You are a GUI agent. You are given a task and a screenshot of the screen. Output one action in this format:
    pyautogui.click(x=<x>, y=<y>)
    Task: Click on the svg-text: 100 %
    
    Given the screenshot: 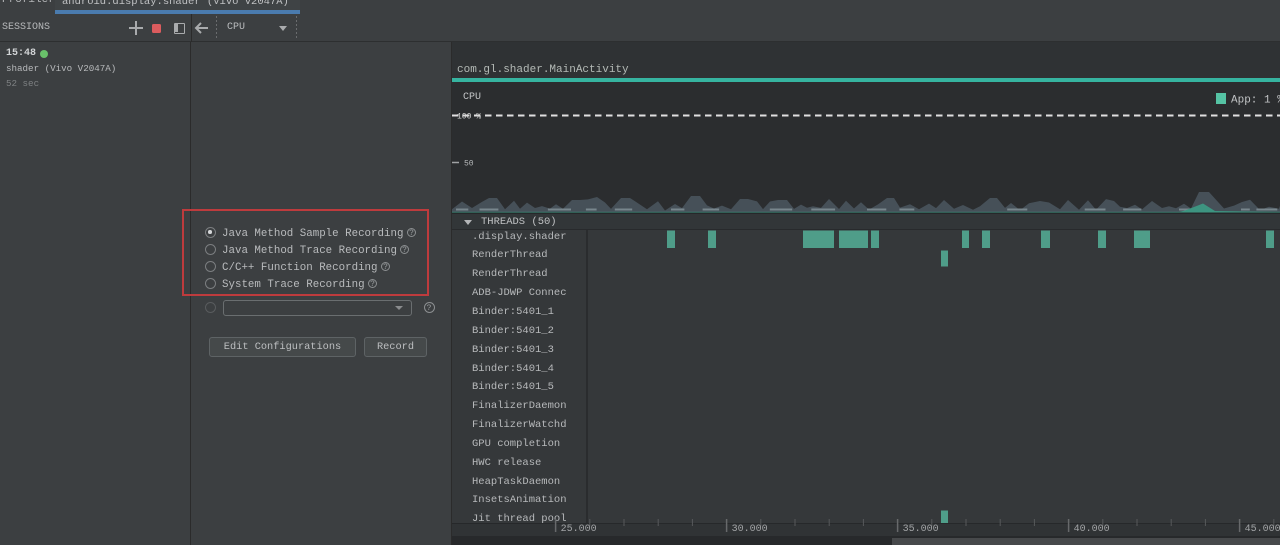 What is the action you would take?
    pyautogui.click(x=469, y=117)
    